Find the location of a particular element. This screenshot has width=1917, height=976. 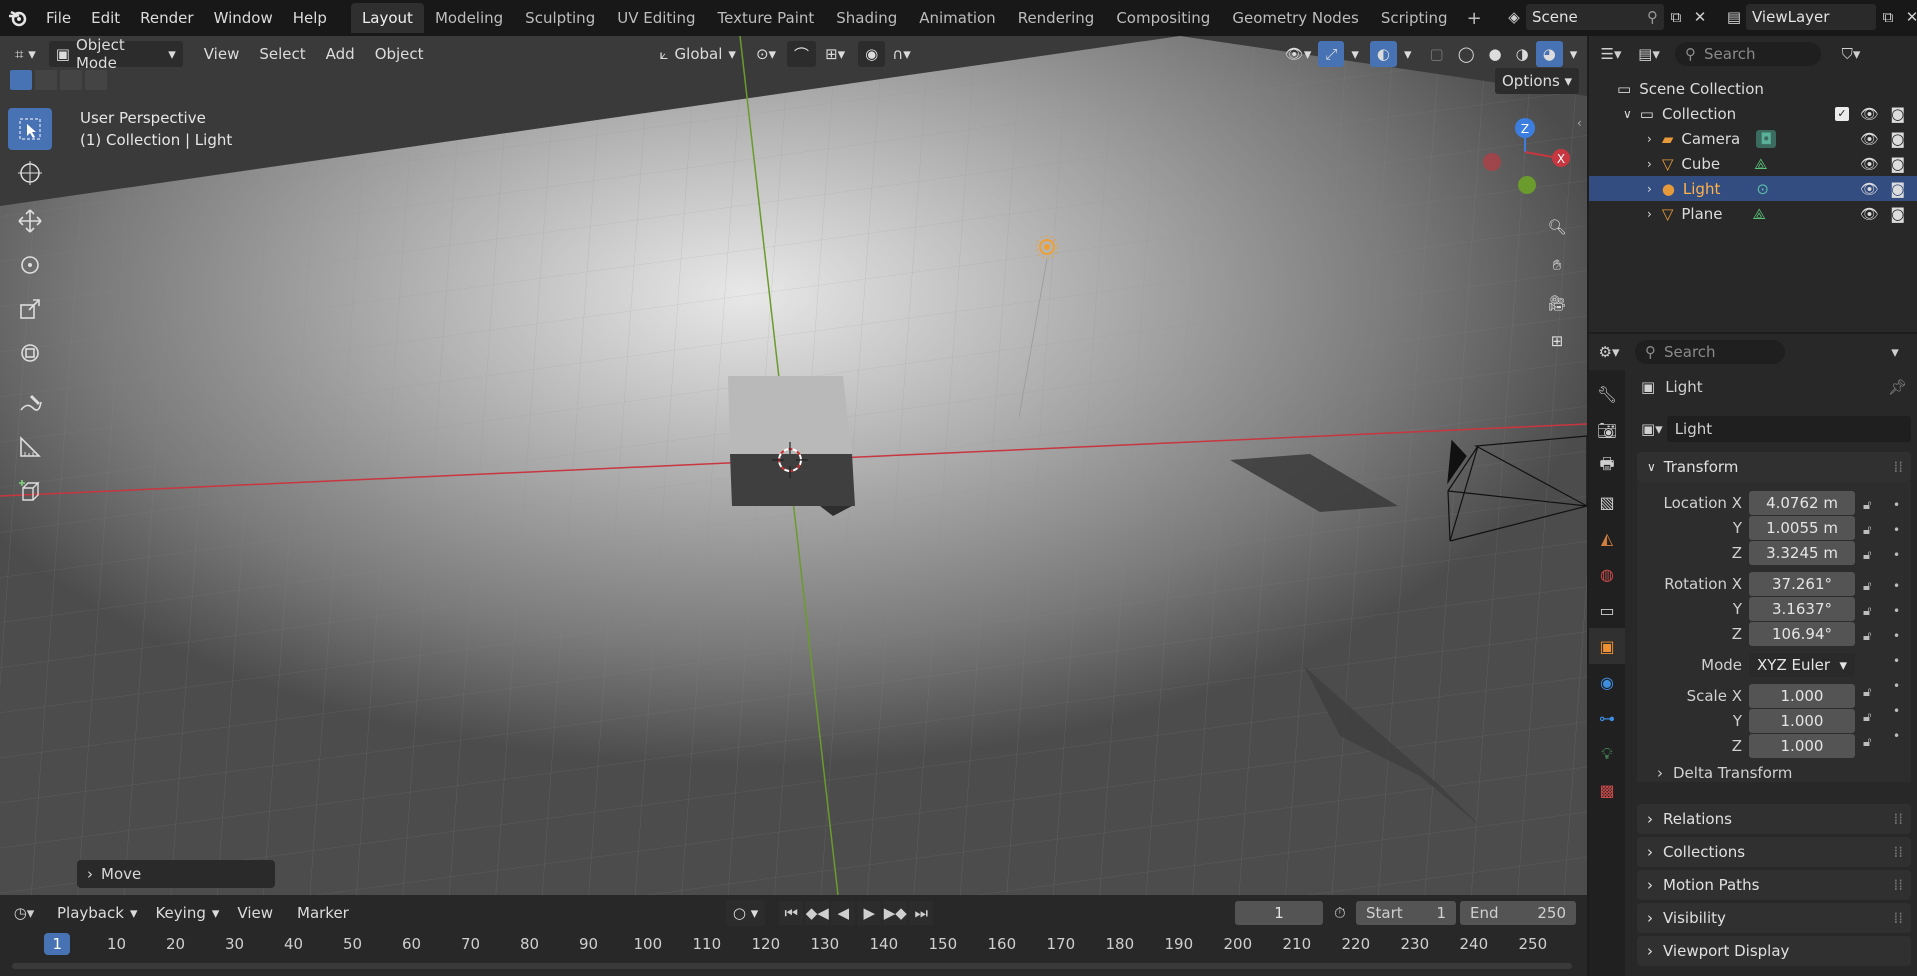

snap-target-button: ⊞▾ is located at coordinates (835, 54).